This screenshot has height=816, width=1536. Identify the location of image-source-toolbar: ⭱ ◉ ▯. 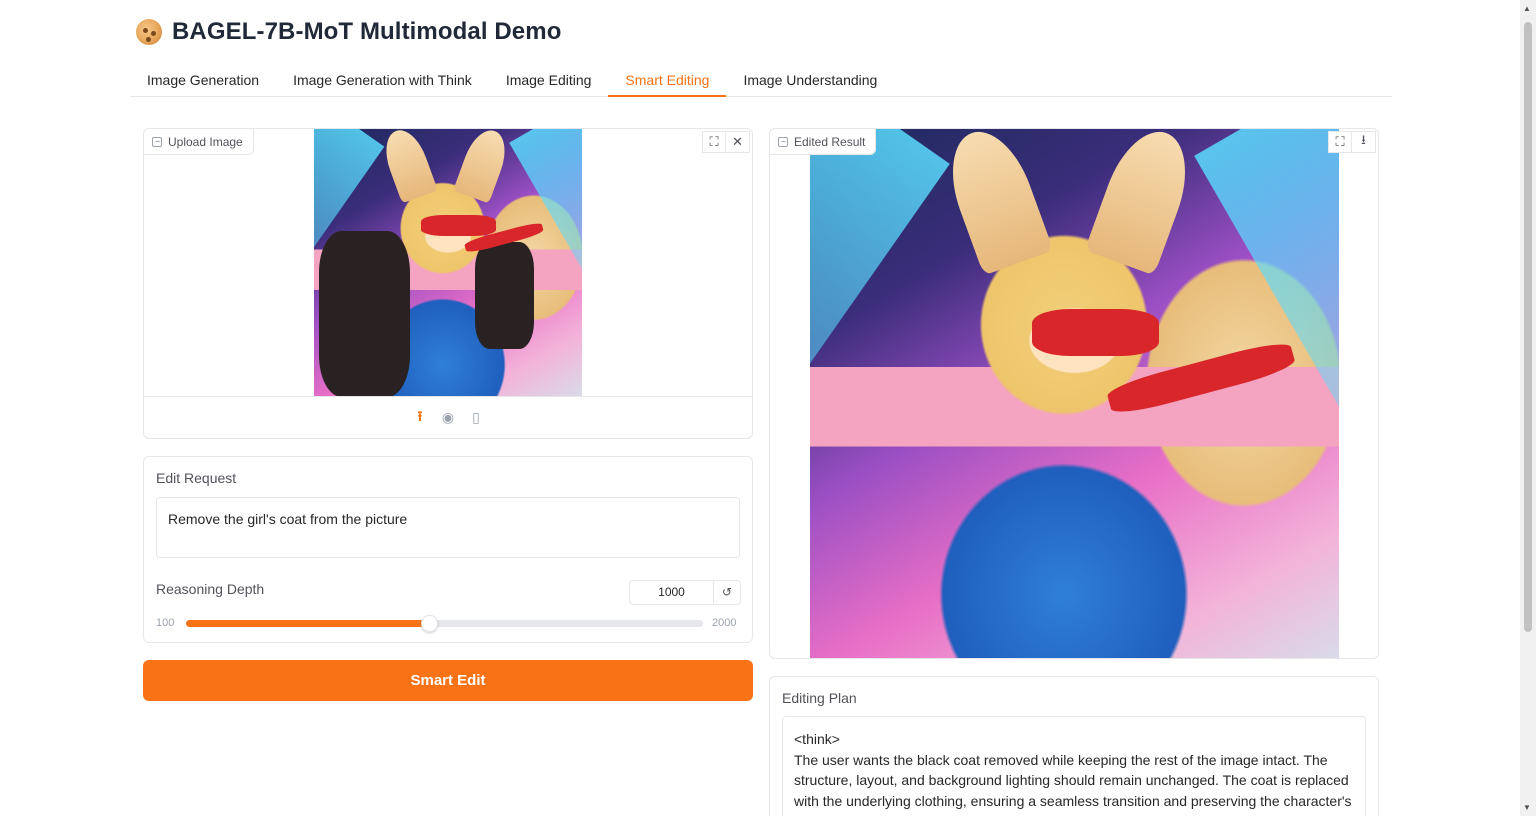
(448, 417).